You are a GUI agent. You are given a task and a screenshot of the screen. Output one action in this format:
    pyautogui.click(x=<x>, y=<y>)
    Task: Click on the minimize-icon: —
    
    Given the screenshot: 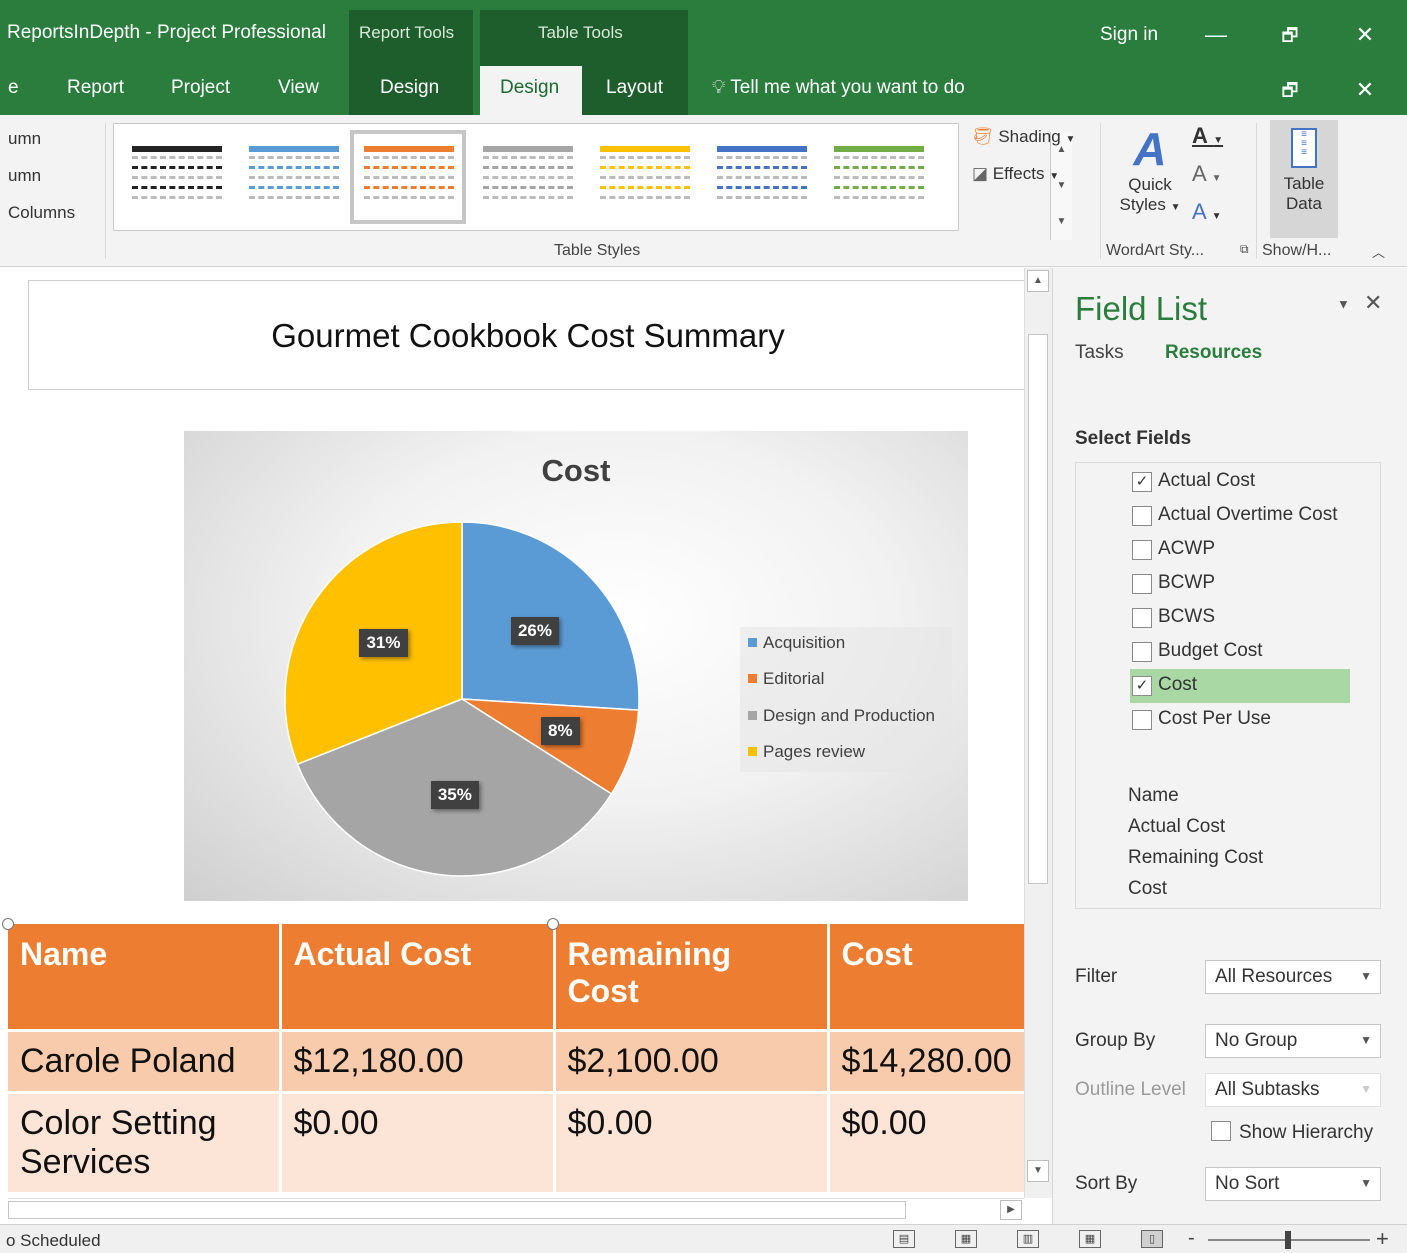 What is the action you would take?
    pyautogui.click(x=1216, y=35)
    